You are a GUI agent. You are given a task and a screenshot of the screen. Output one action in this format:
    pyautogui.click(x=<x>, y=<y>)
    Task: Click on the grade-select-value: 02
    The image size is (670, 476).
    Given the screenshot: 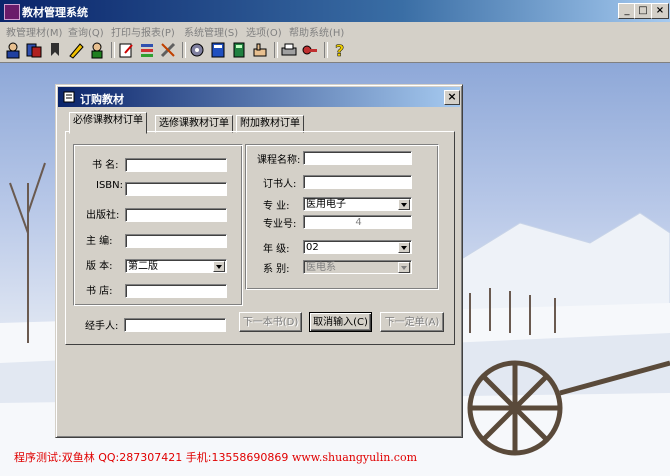 What is the action you would take?
    pyautogui.click(x=312, y=247)
    